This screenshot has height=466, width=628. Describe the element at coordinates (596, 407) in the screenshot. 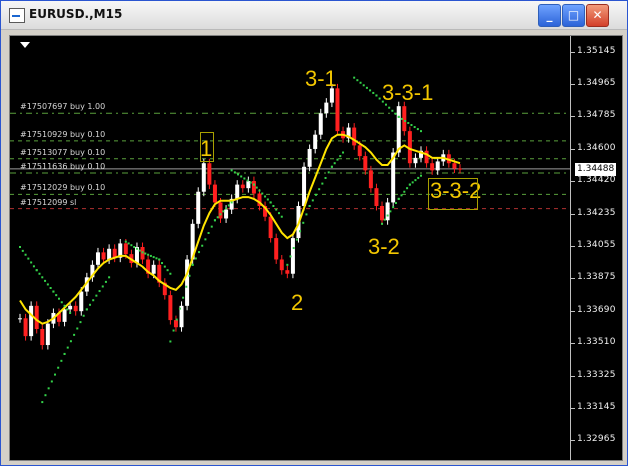

I see `price-tick-label: 1.33145` at that location.